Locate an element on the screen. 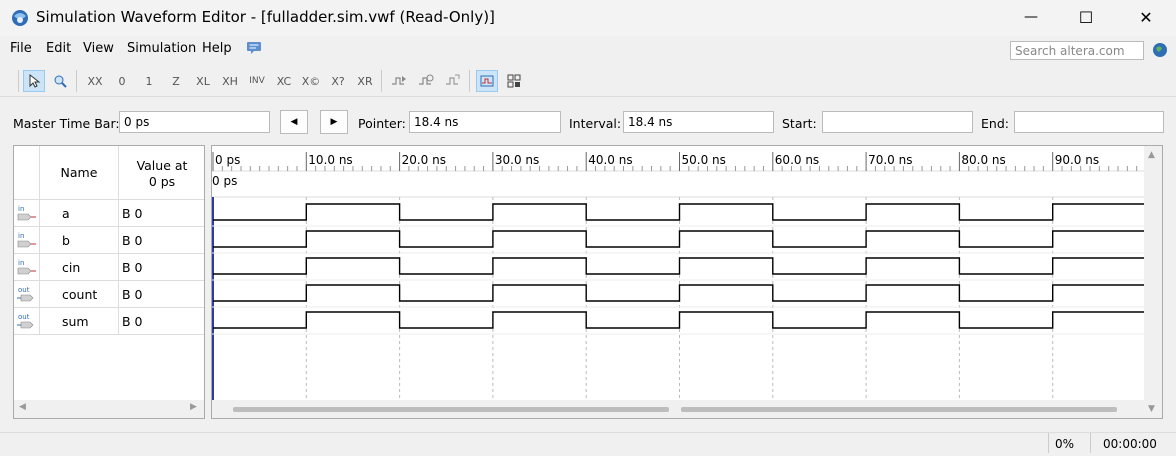  globe-icon is located at coordinates (1160, 50).